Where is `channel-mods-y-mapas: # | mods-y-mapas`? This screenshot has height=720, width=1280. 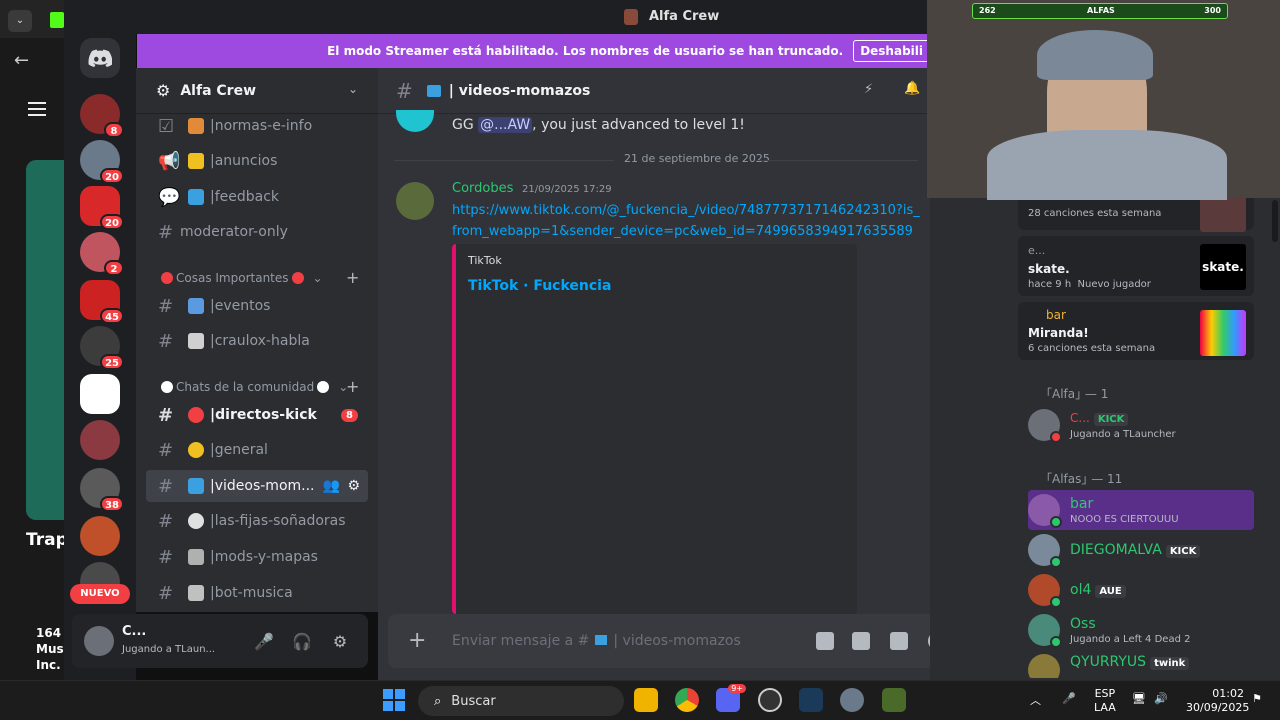 channel-mods-y-mapas: # | mods-y-mapas is located at coordinates (257, 557).